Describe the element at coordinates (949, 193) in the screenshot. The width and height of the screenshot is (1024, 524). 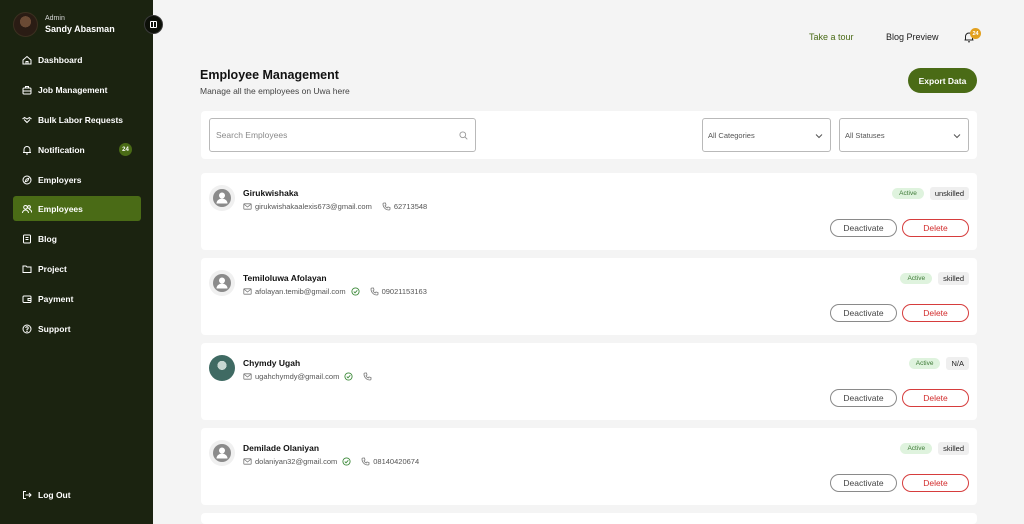
I see `skill-badge: unskilled` at that location.